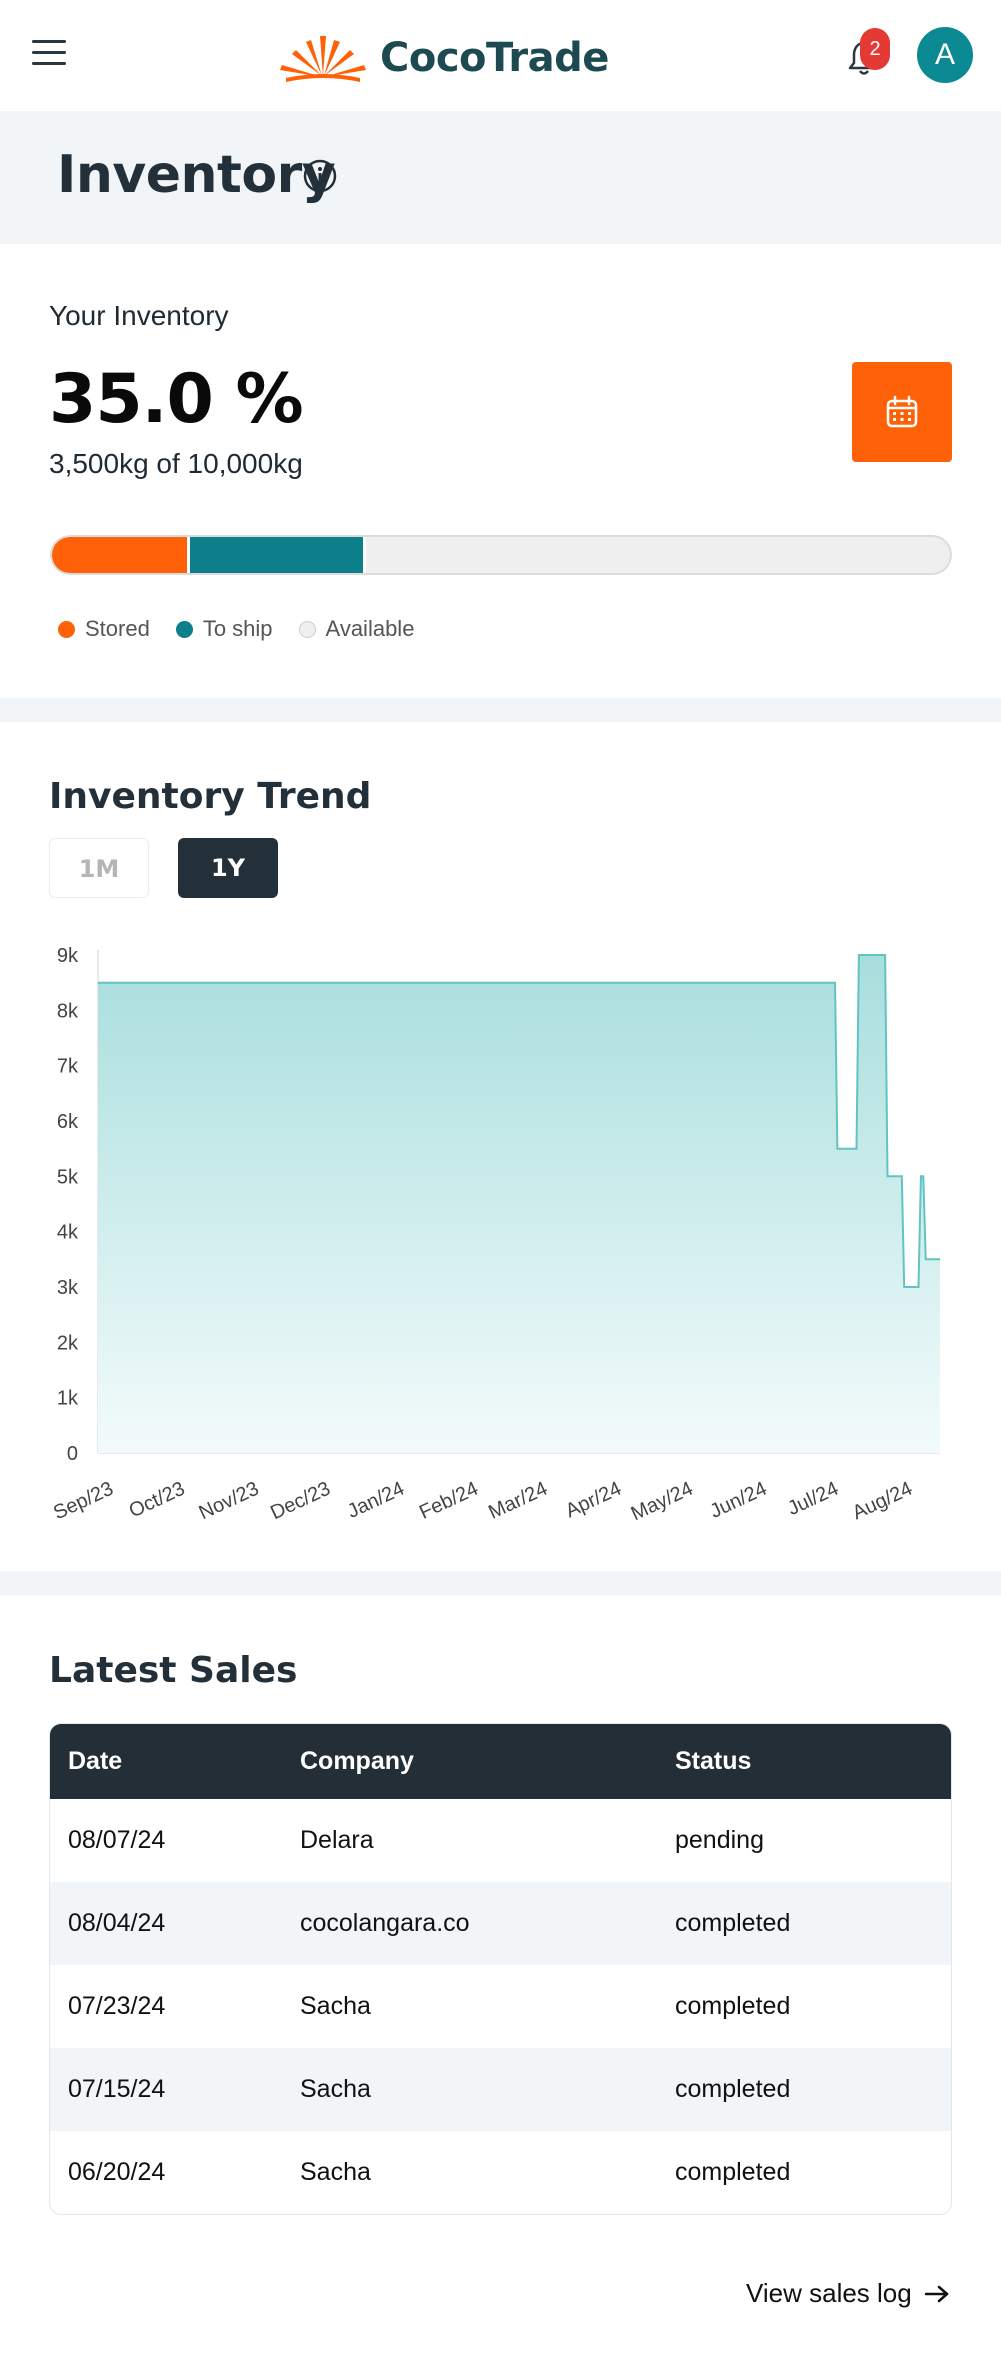 Image resolution: width=1001 pixels, height=2372 pixels. I want to click on page-header: Inventory, so click(500, 177).